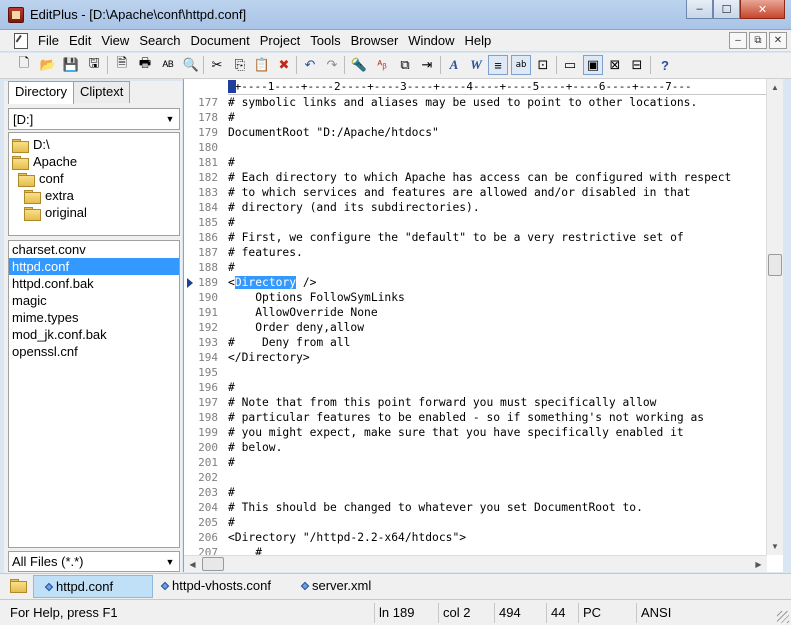 This screenshot has height=625, width=791. Describe the element at coordinates (758, 564) in the screenshot. I see `scroll-right-icon: ▶` at that location.